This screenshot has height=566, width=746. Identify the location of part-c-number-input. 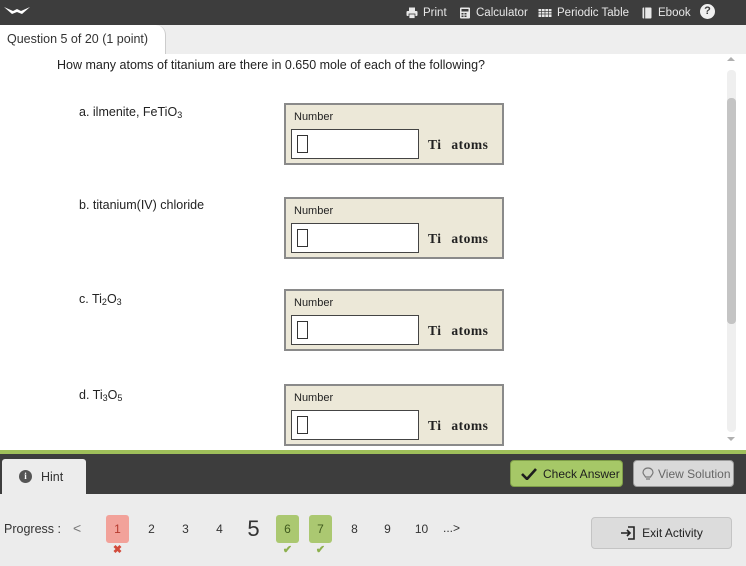
(355, 330).